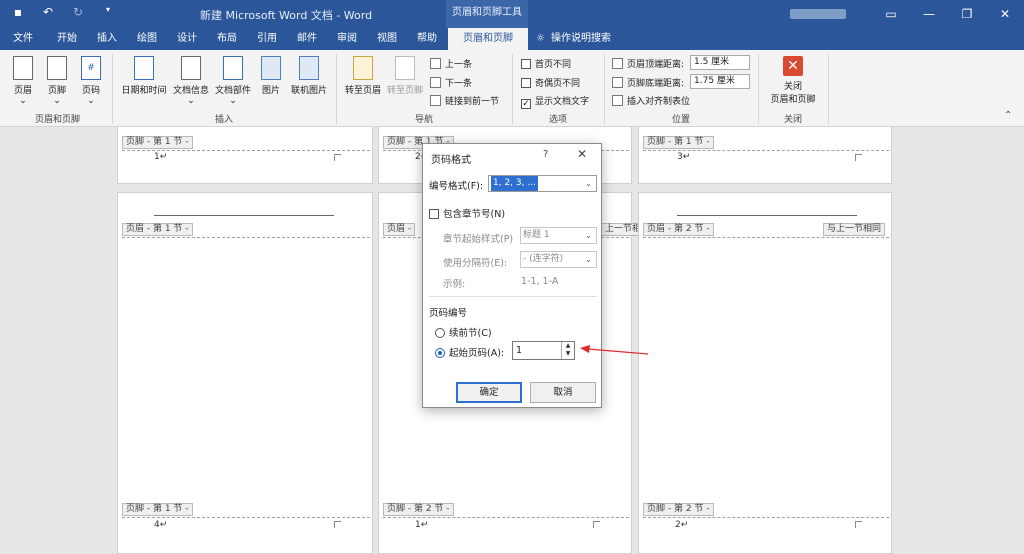 The image size is (1024, 554). What do you see at coordinates (78, 12) in the screenshot?
I see `redo-icon: ↻` at bounding box center [78, 12].